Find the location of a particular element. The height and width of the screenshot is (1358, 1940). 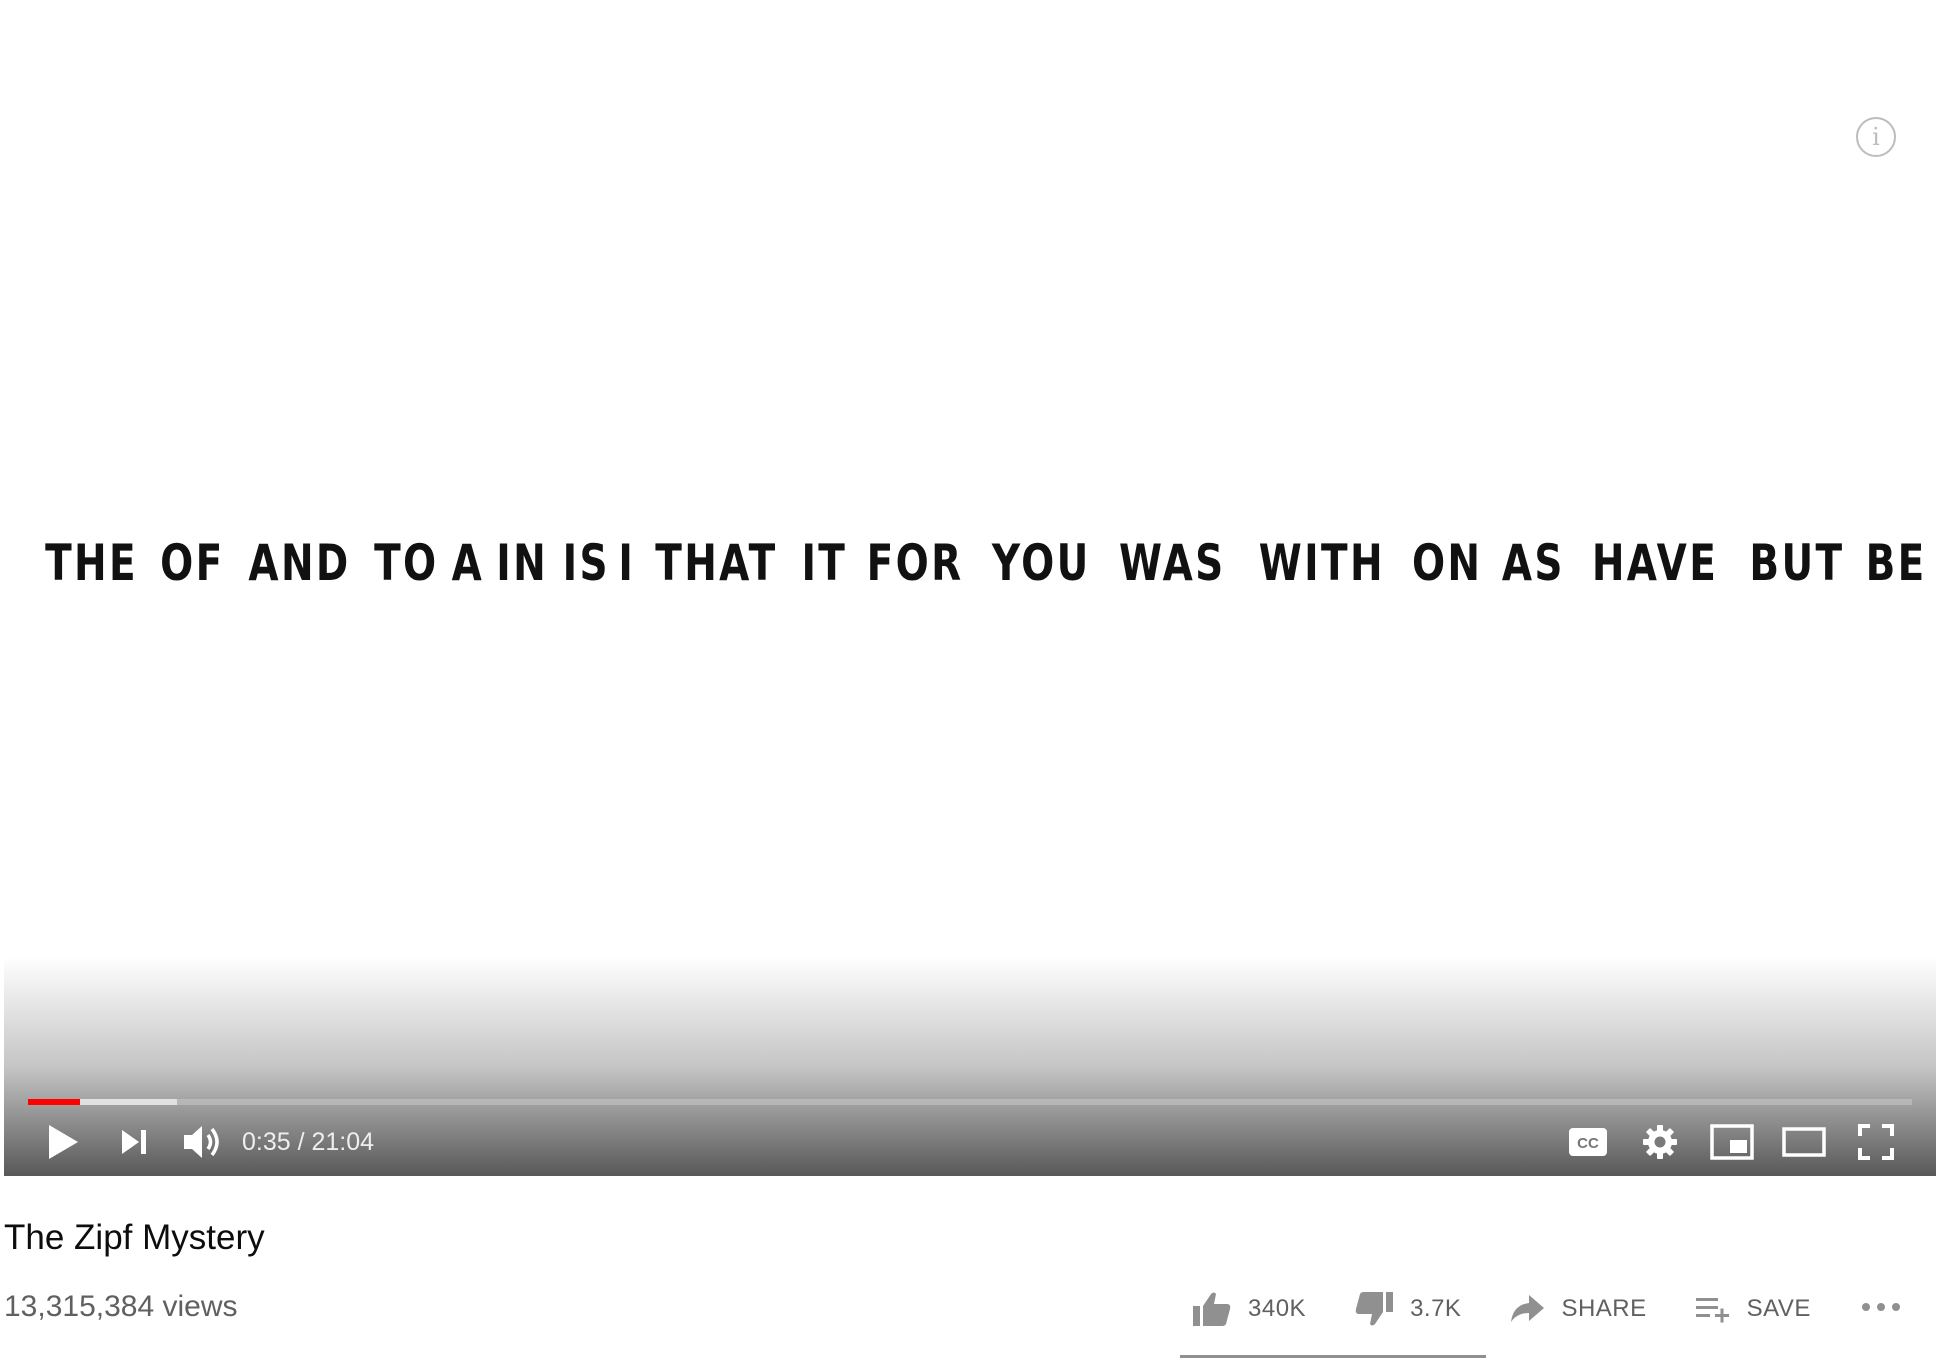

save-button: SAVE is located at coordinates (1753, 1309).